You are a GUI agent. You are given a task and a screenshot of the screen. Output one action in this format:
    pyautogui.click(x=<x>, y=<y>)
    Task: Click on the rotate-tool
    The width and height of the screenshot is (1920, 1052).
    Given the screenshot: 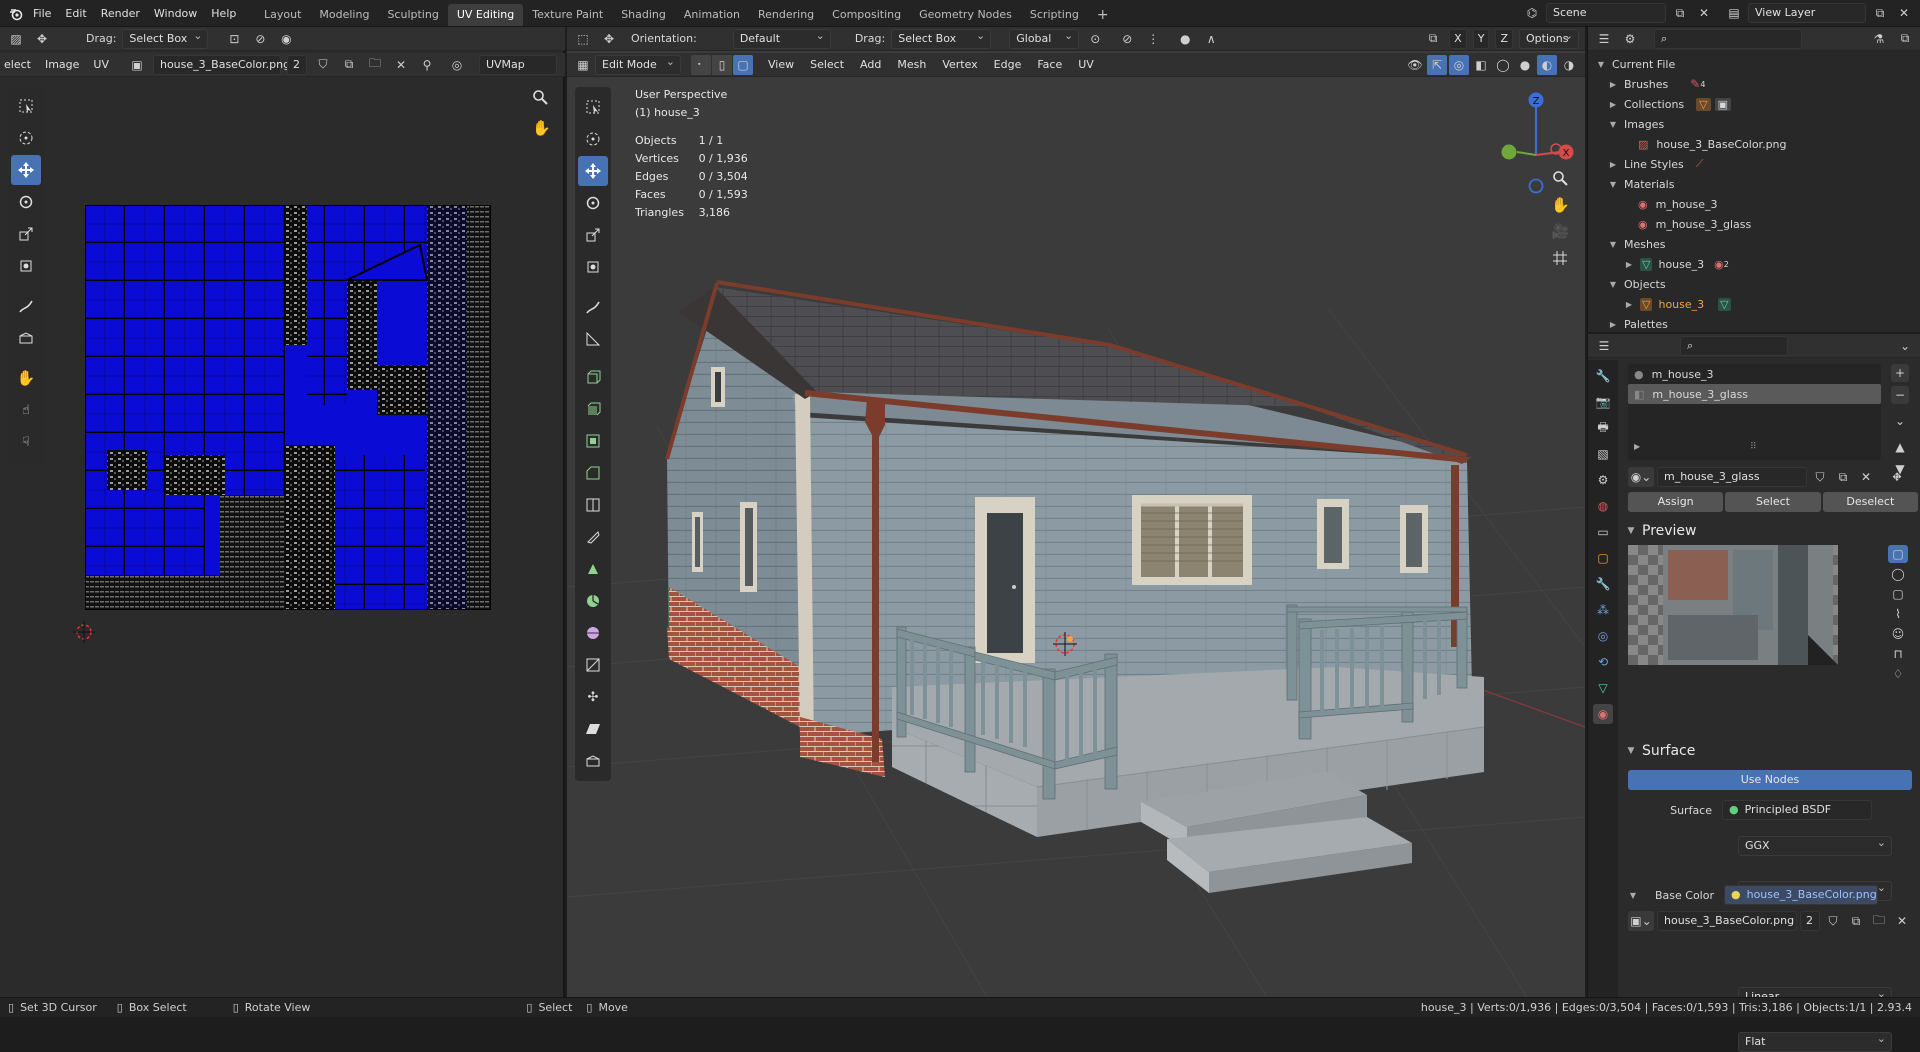 What is the action you would take?
    pyautogui.click(x=26, y=202)
    